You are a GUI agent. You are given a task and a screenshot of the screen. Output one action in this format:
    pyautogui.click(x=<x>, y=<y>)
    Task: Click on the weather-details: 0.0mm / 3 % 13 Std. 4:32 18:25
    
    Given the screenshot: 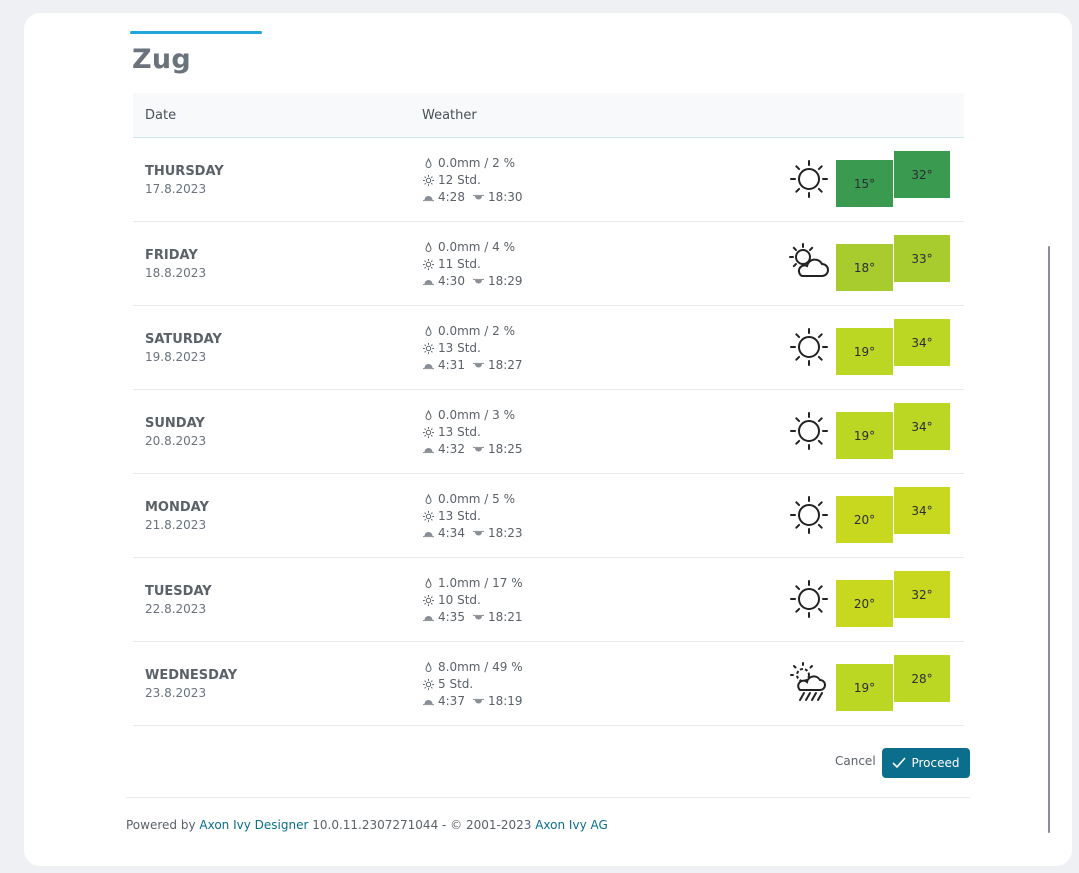 What is the action you would take?
    pyautogui.click(x=473, y=432)
    